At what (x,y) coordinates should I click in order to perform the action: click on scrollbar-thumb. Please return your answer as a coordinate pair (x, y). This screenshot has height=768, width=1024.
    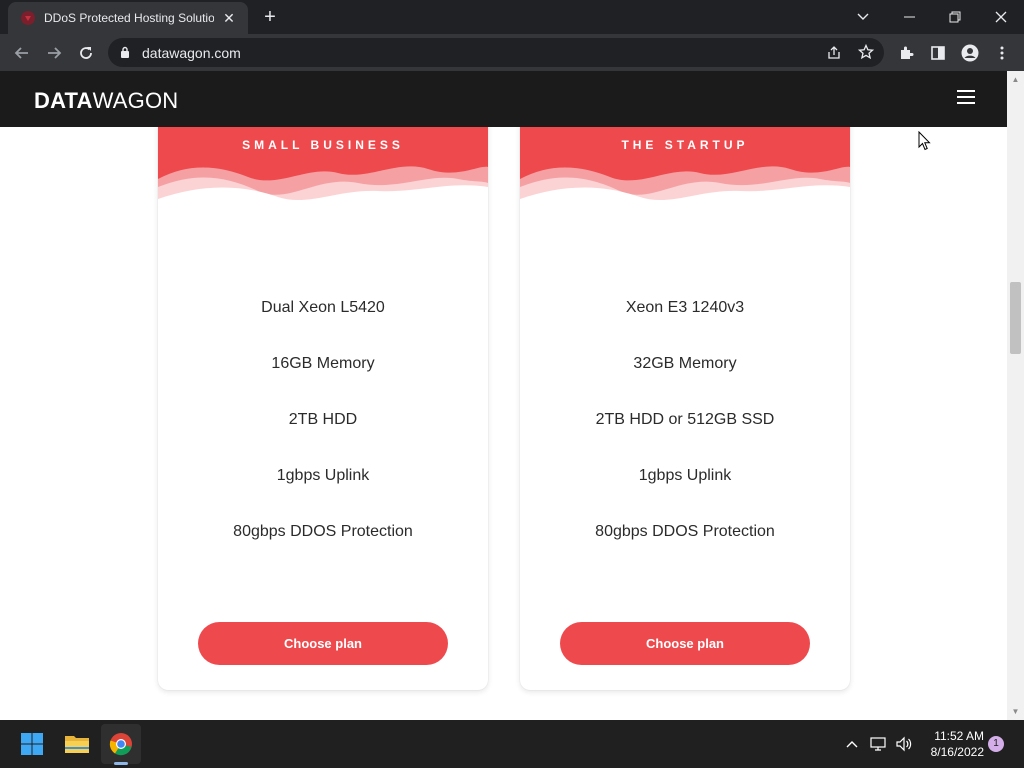
    Looking at the image, I should click on (1015, 318).